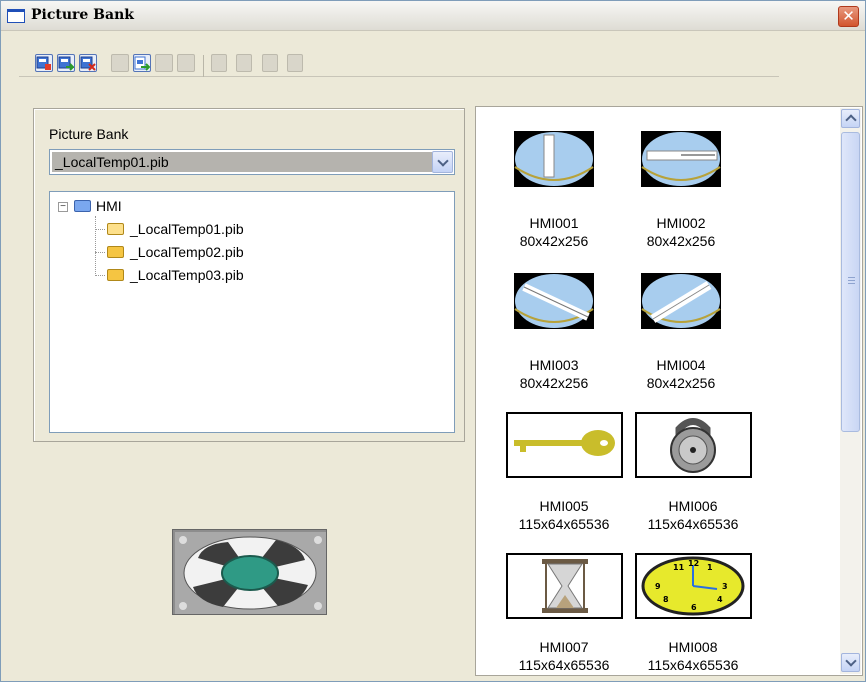 This screenshot has width=866, height=682. I want to click on scroll-down-icon, so click(850, 662).